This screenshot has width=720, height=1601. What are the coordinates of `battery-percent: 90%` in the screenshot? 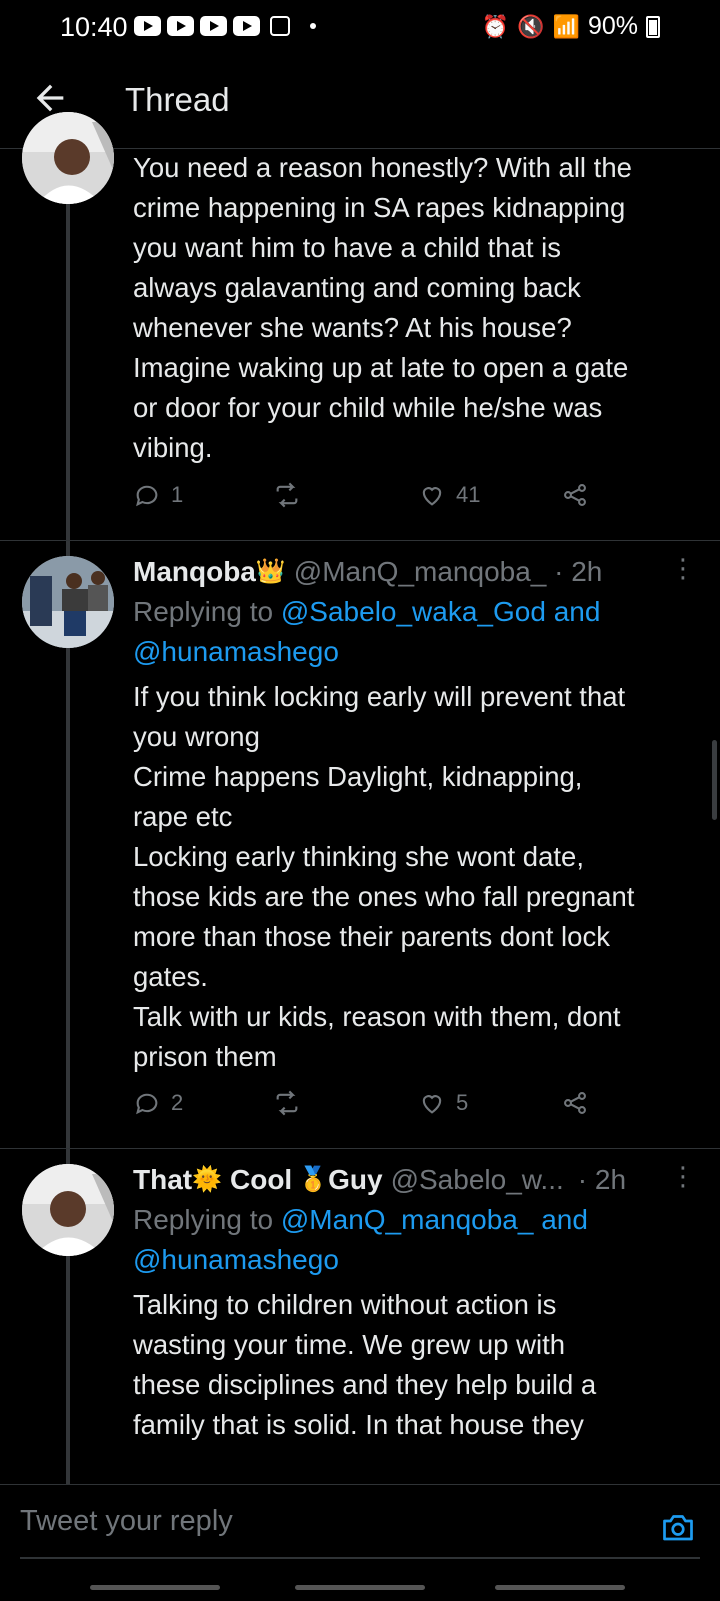 It's located at (612, 26).